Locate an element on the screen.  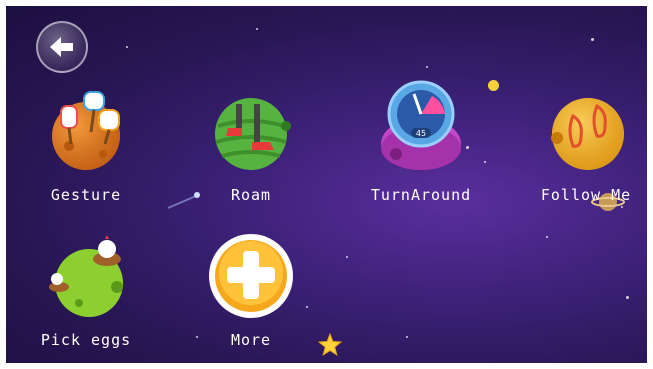
chicken-nest-icon is located at coordinates (86, 276).